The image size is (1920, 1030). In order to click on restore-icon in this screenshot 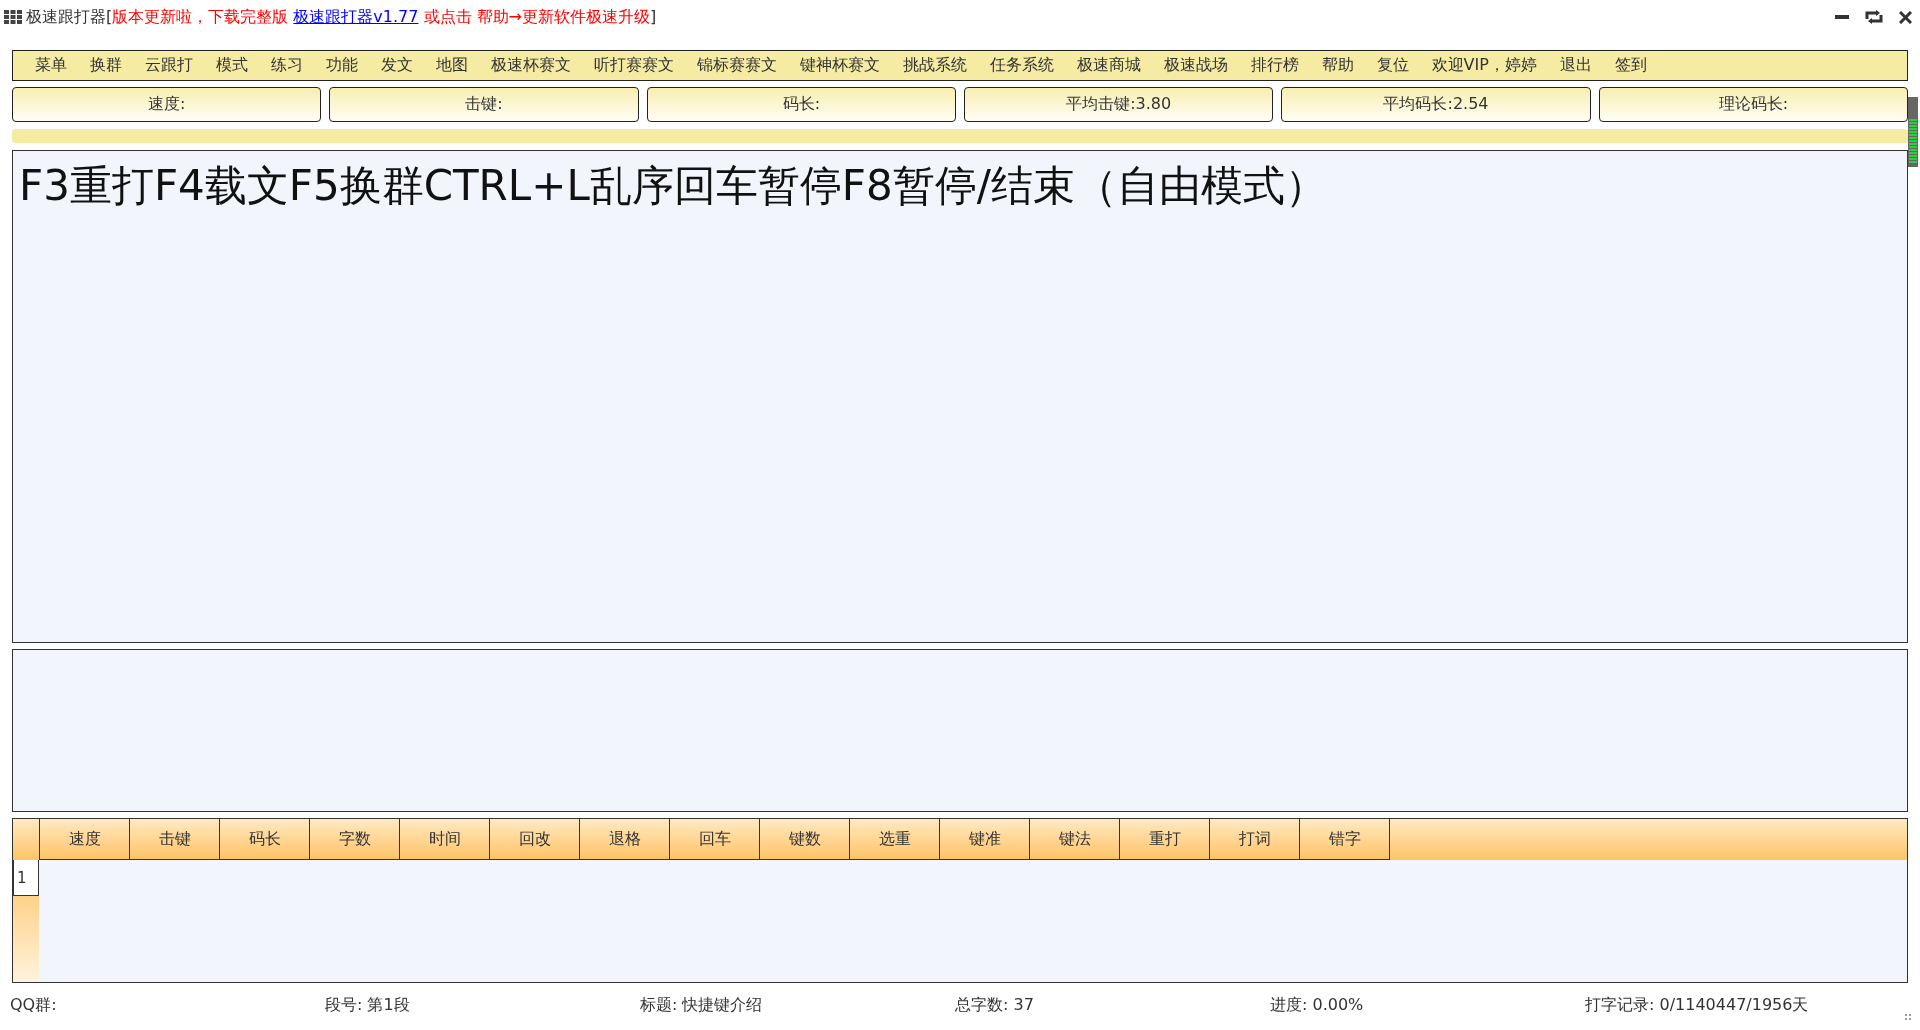, I will do `click(1874, 17)`.